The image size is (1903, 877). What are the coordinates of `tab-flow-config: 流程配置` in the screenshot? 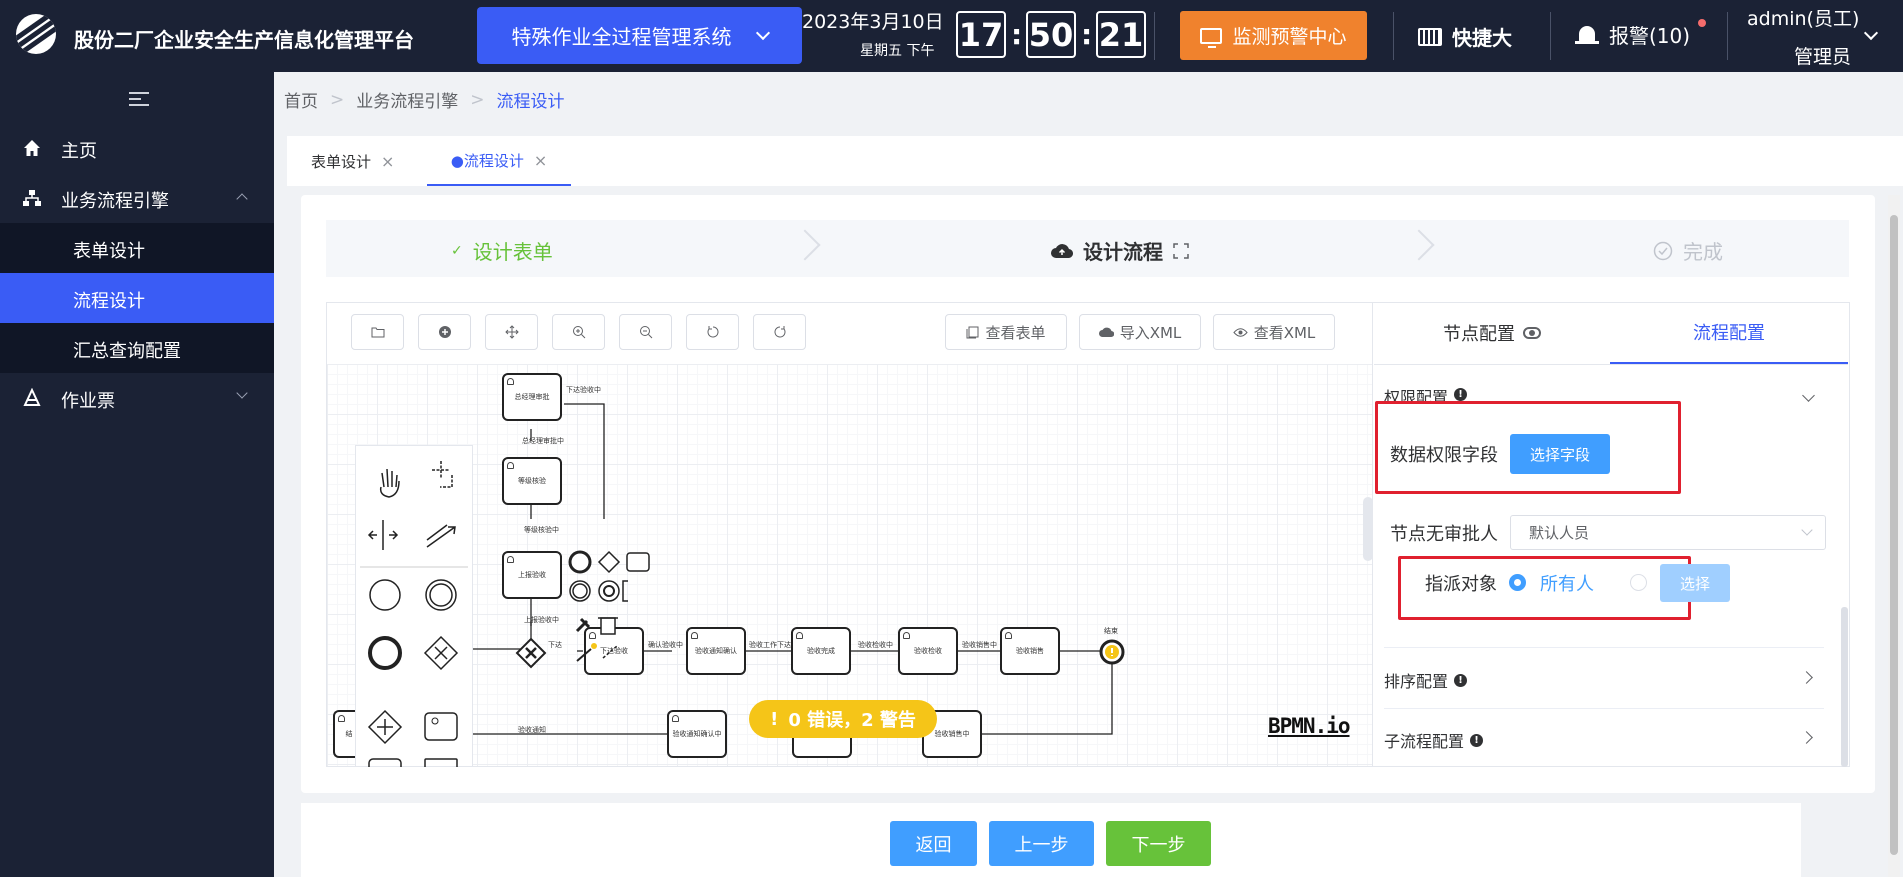 It's located at (1729, 333).